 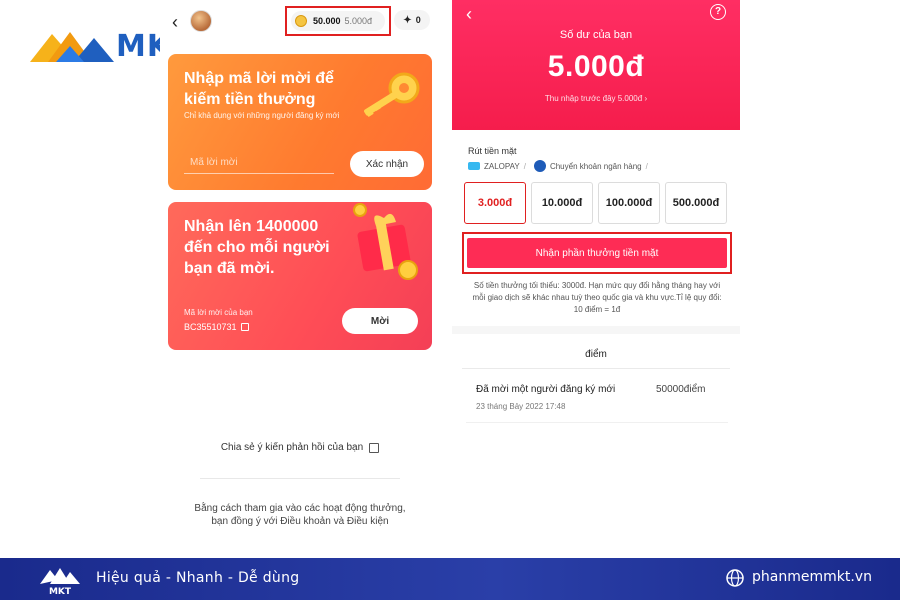 I want to click on invite-code-value: BC35510731, so click(x=210, y=327).